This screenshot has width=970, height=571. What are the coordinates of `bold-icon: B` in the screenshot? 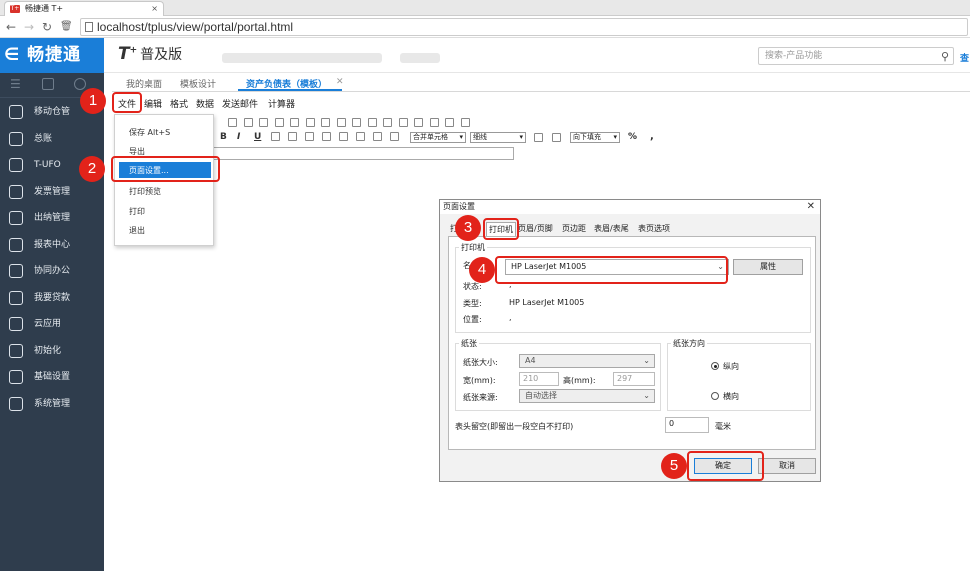 It's located at (223, 137).